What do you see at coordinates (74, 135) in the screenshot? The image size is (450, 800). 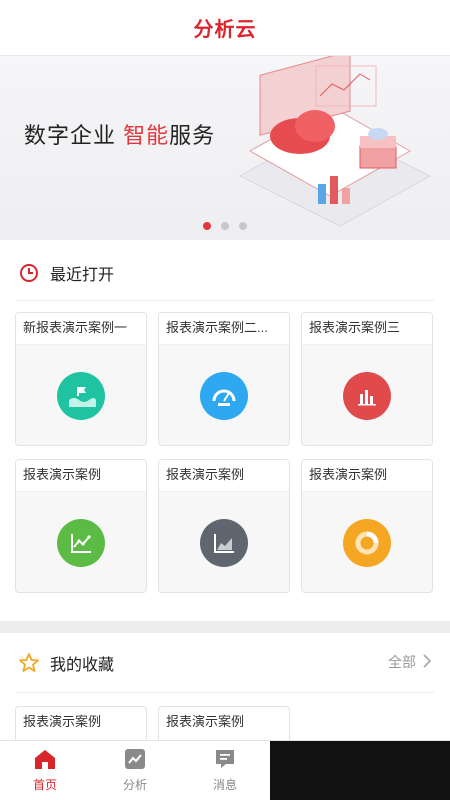 I see `banner-headline-prefix: 数字企业` at bounding box center [74, 135].